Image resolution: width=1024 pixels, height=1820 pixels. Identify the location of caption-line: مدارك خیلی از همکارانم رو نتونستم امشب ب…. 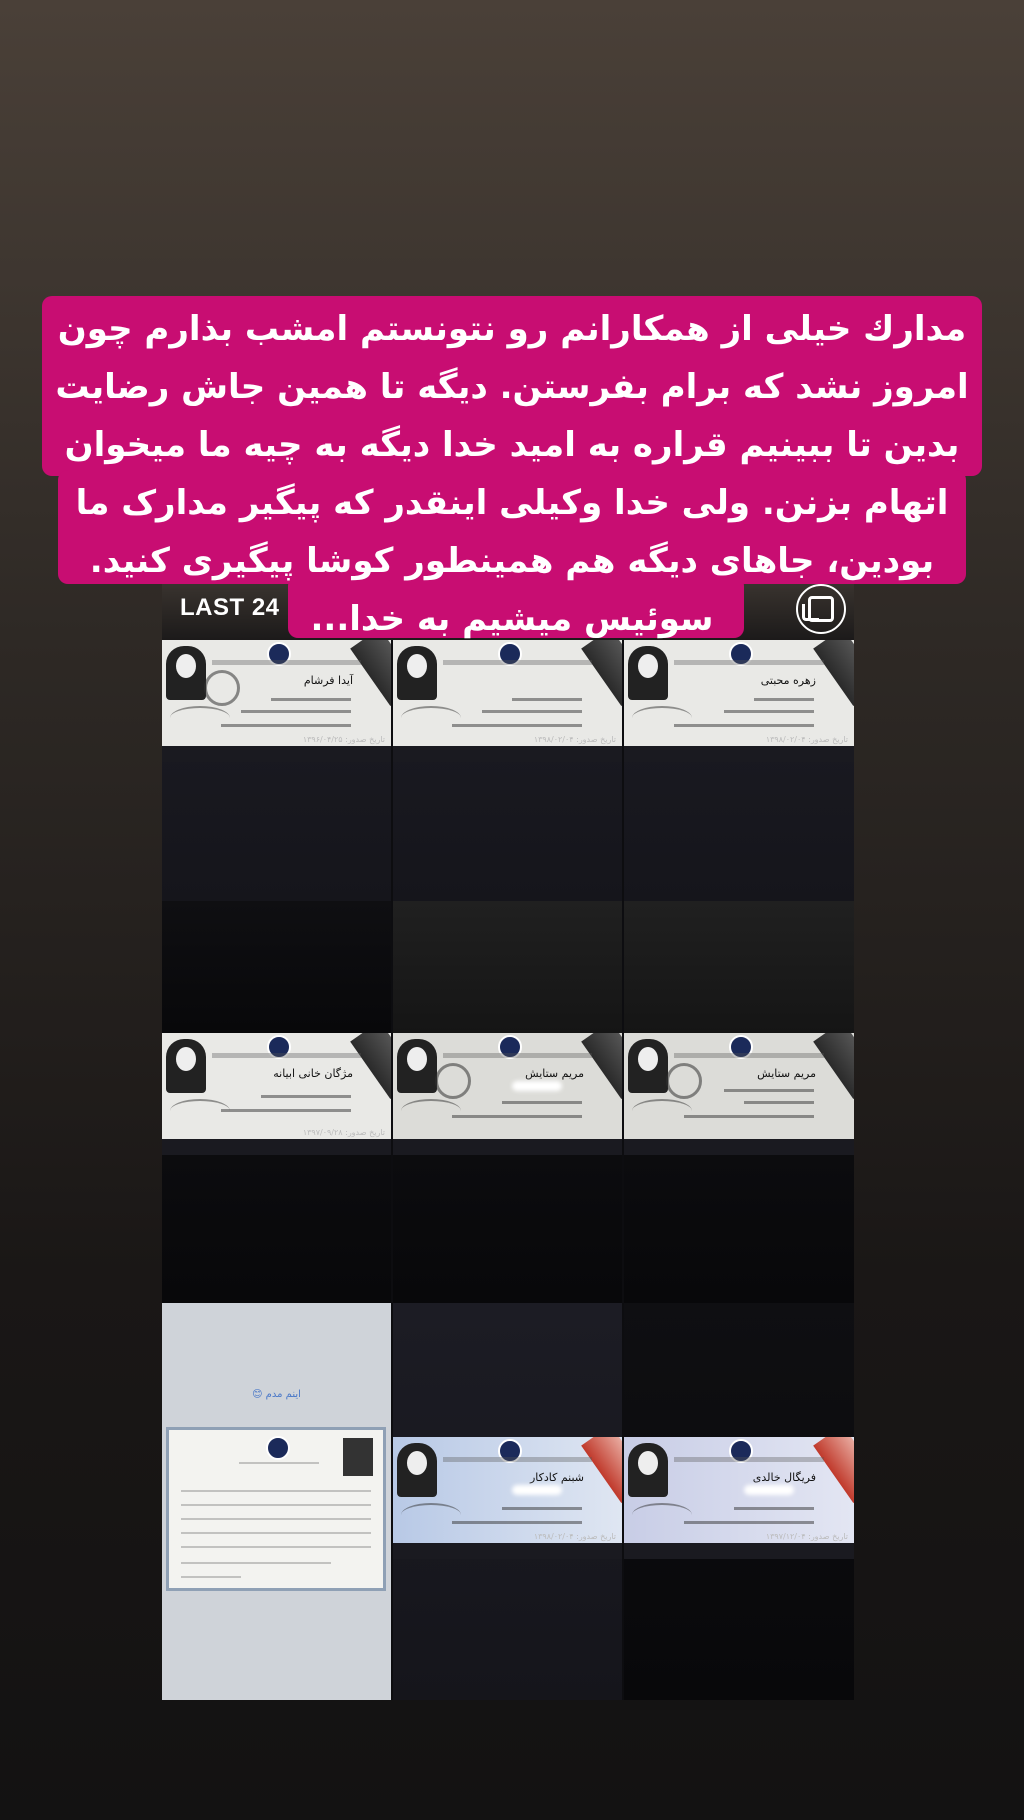
(512, 329).